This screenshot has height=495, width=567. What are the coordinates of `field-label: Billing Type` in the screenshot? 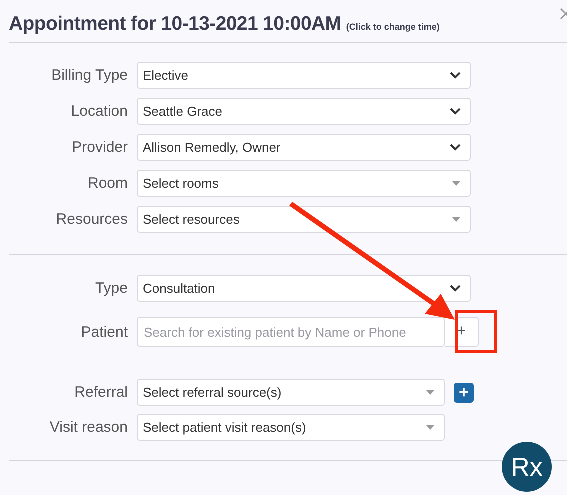 It's located at (89, 75).